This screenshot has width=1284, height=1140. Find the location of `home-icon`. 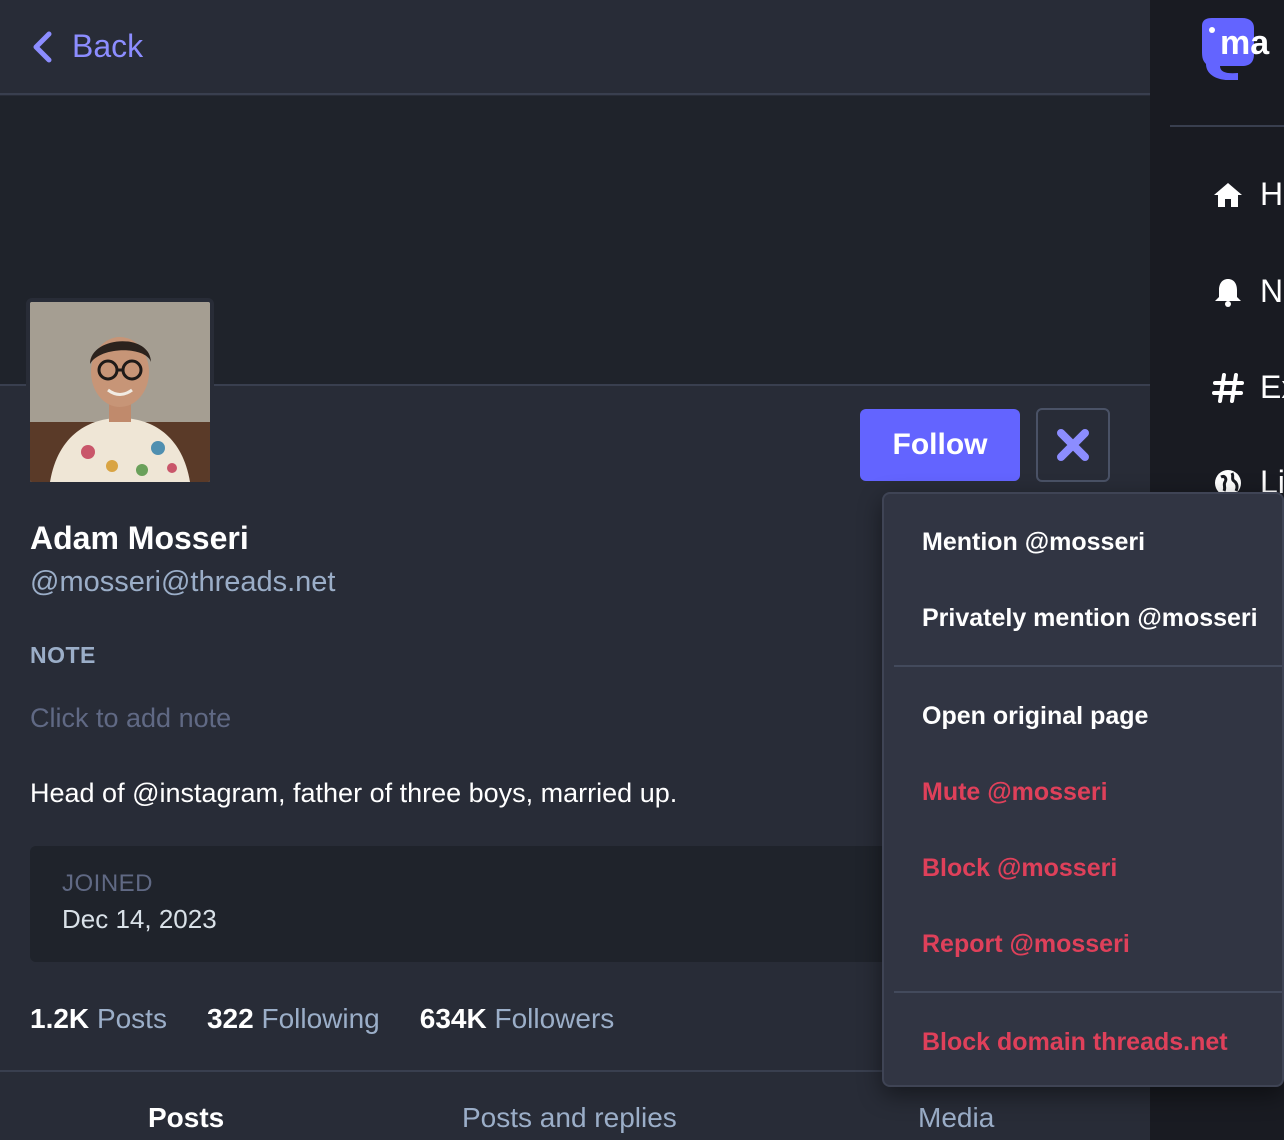

home-icon is located at coordinates (1228, 194).